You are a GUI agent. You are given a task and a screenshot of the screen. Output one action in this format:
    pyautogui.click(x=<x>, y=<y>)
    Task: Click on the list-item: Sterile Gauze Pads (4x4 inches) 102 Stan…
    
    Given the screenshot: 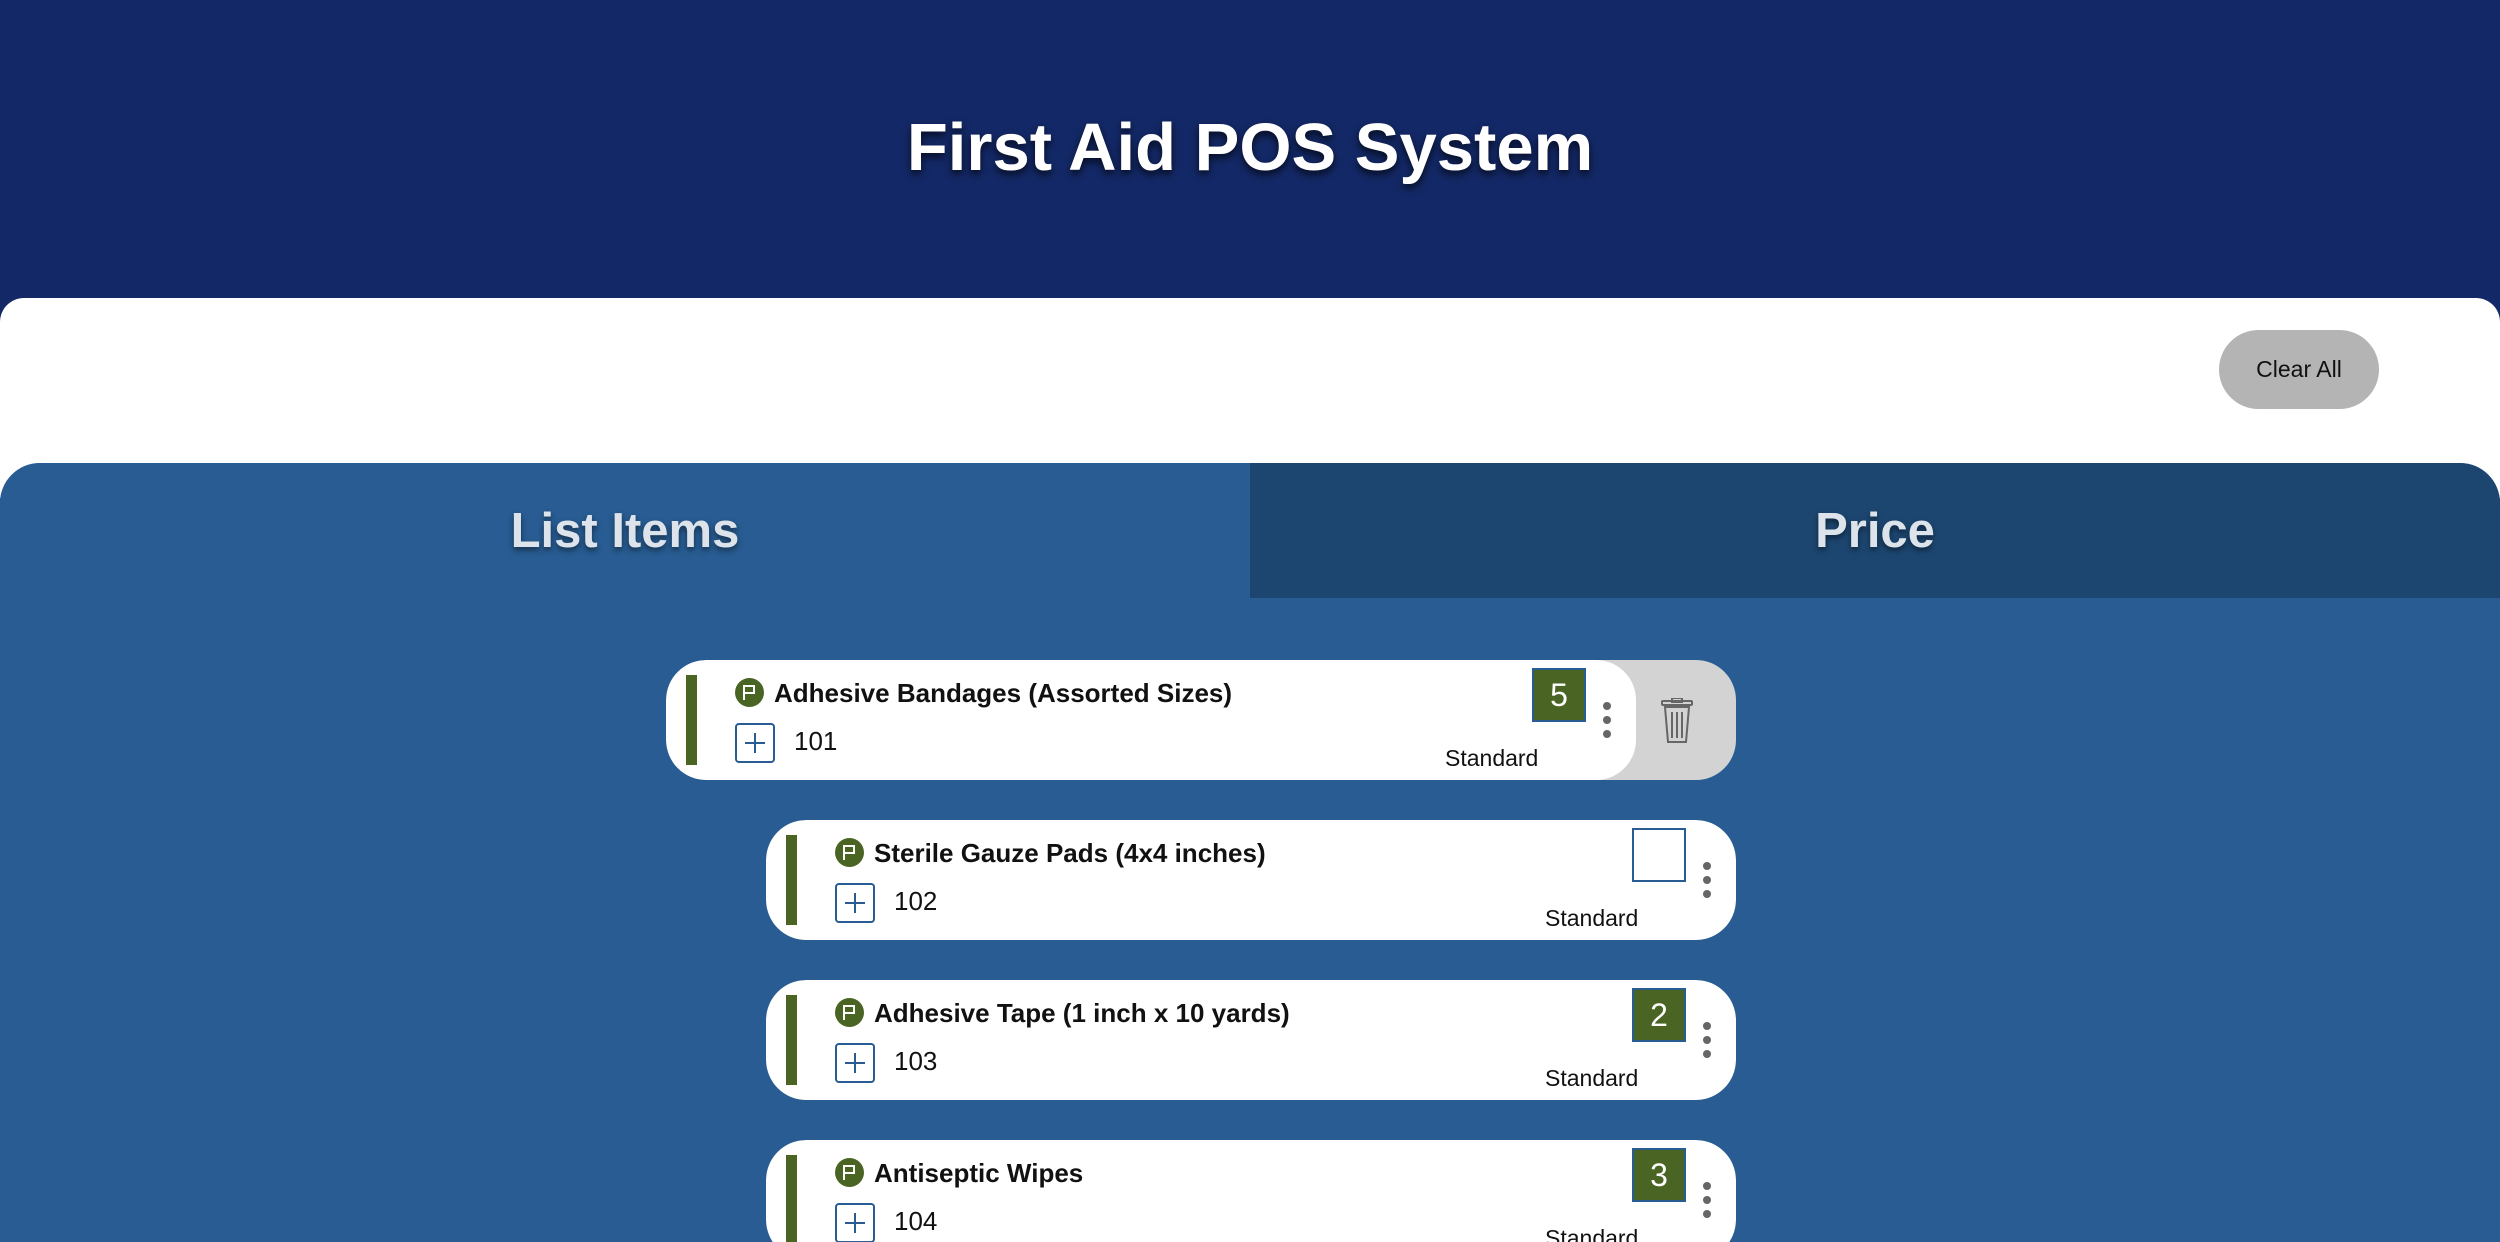 What is the action you would take?
    pyautogui.click(x=1251, y=880)
    